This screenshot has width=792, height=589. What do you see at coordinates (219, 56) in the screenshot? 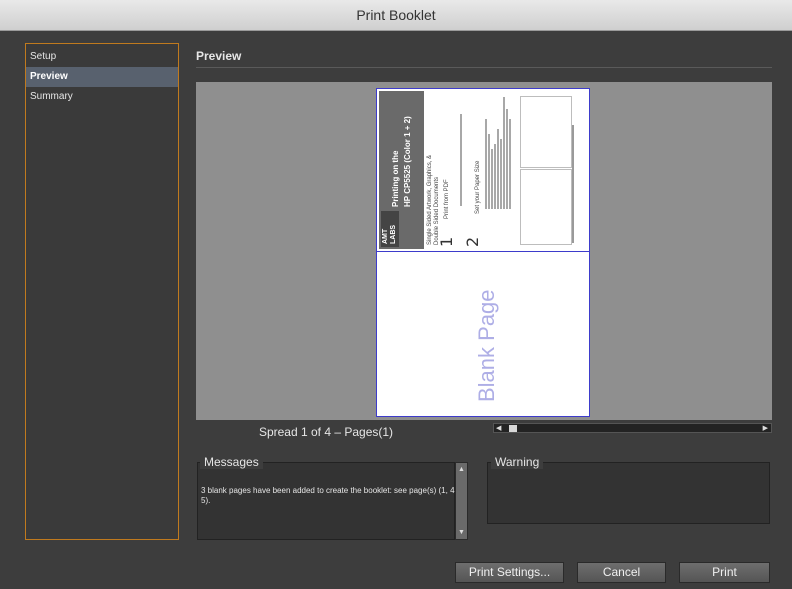
I see `section-title: Preview` at bounding box center [219, 56].